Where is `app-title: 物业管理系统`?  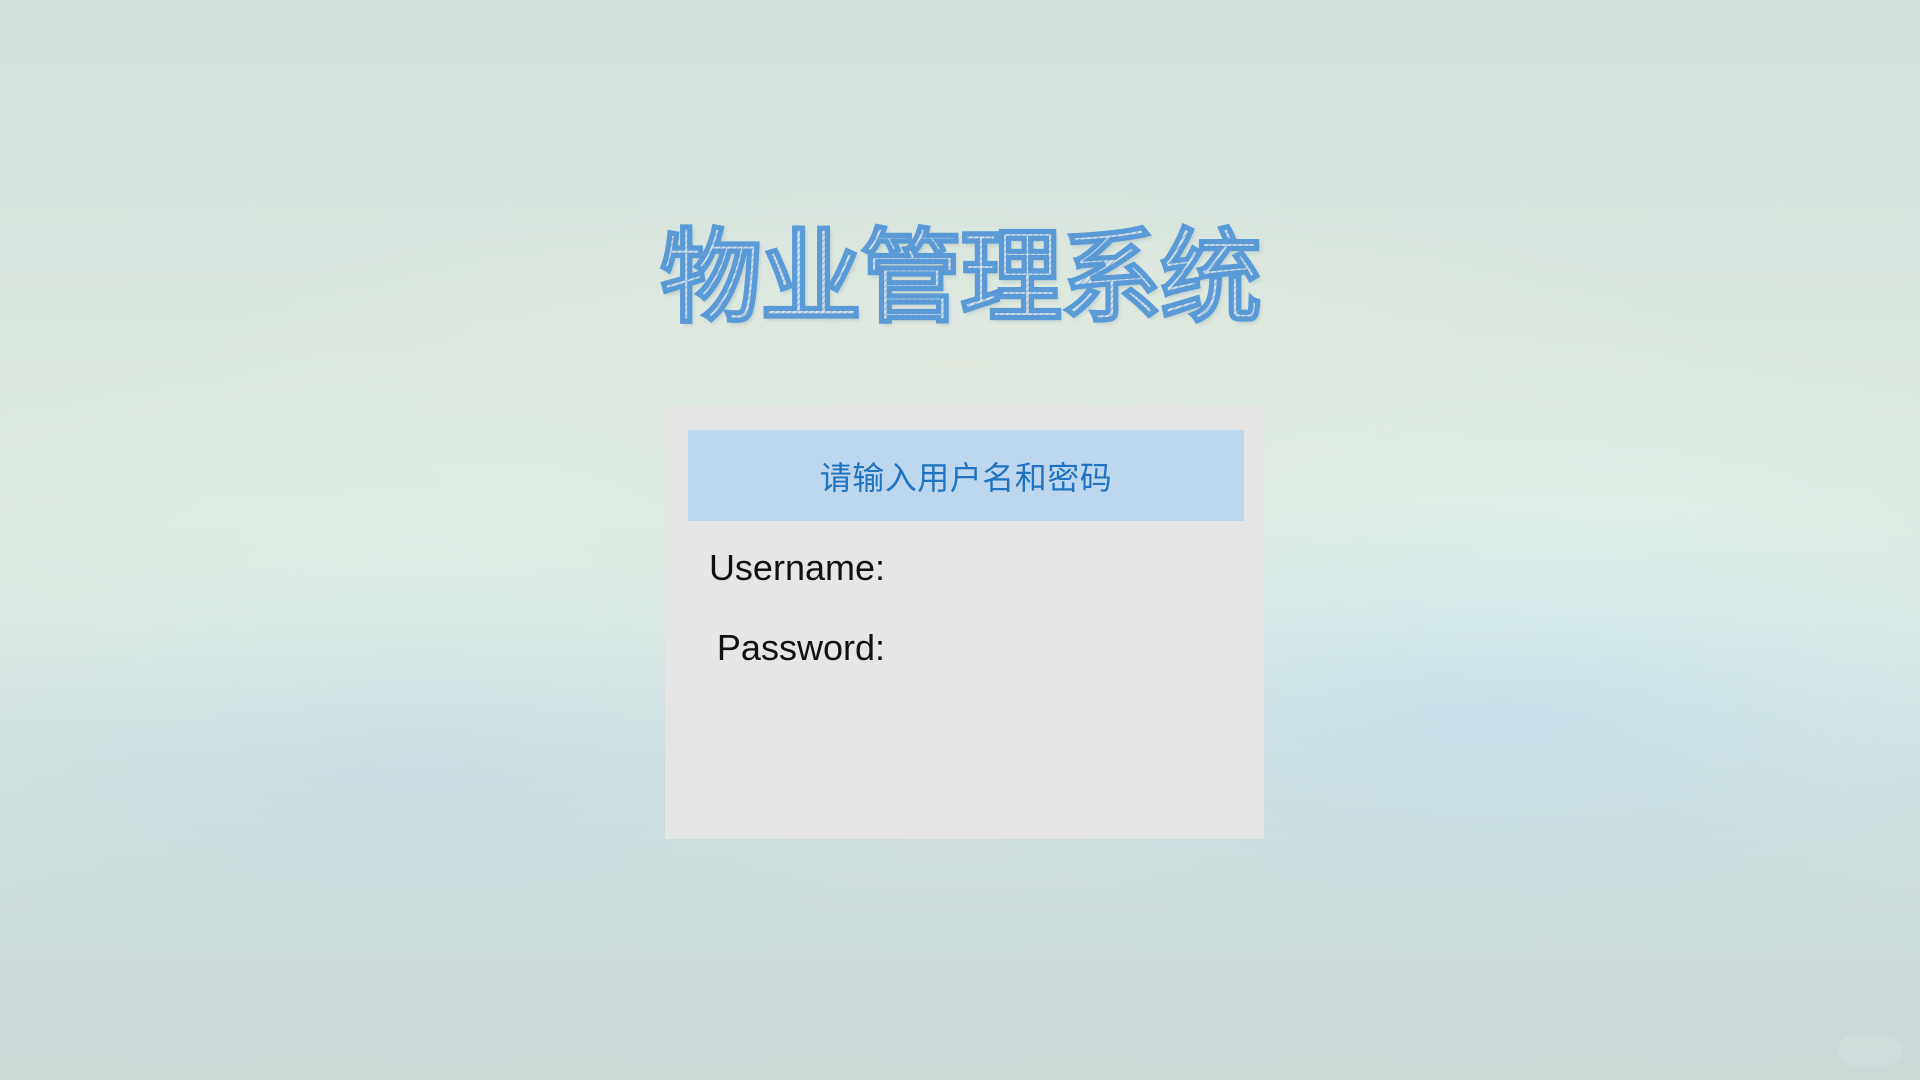
app-title: 物业管理系统 is located at coordinates (961, 278).